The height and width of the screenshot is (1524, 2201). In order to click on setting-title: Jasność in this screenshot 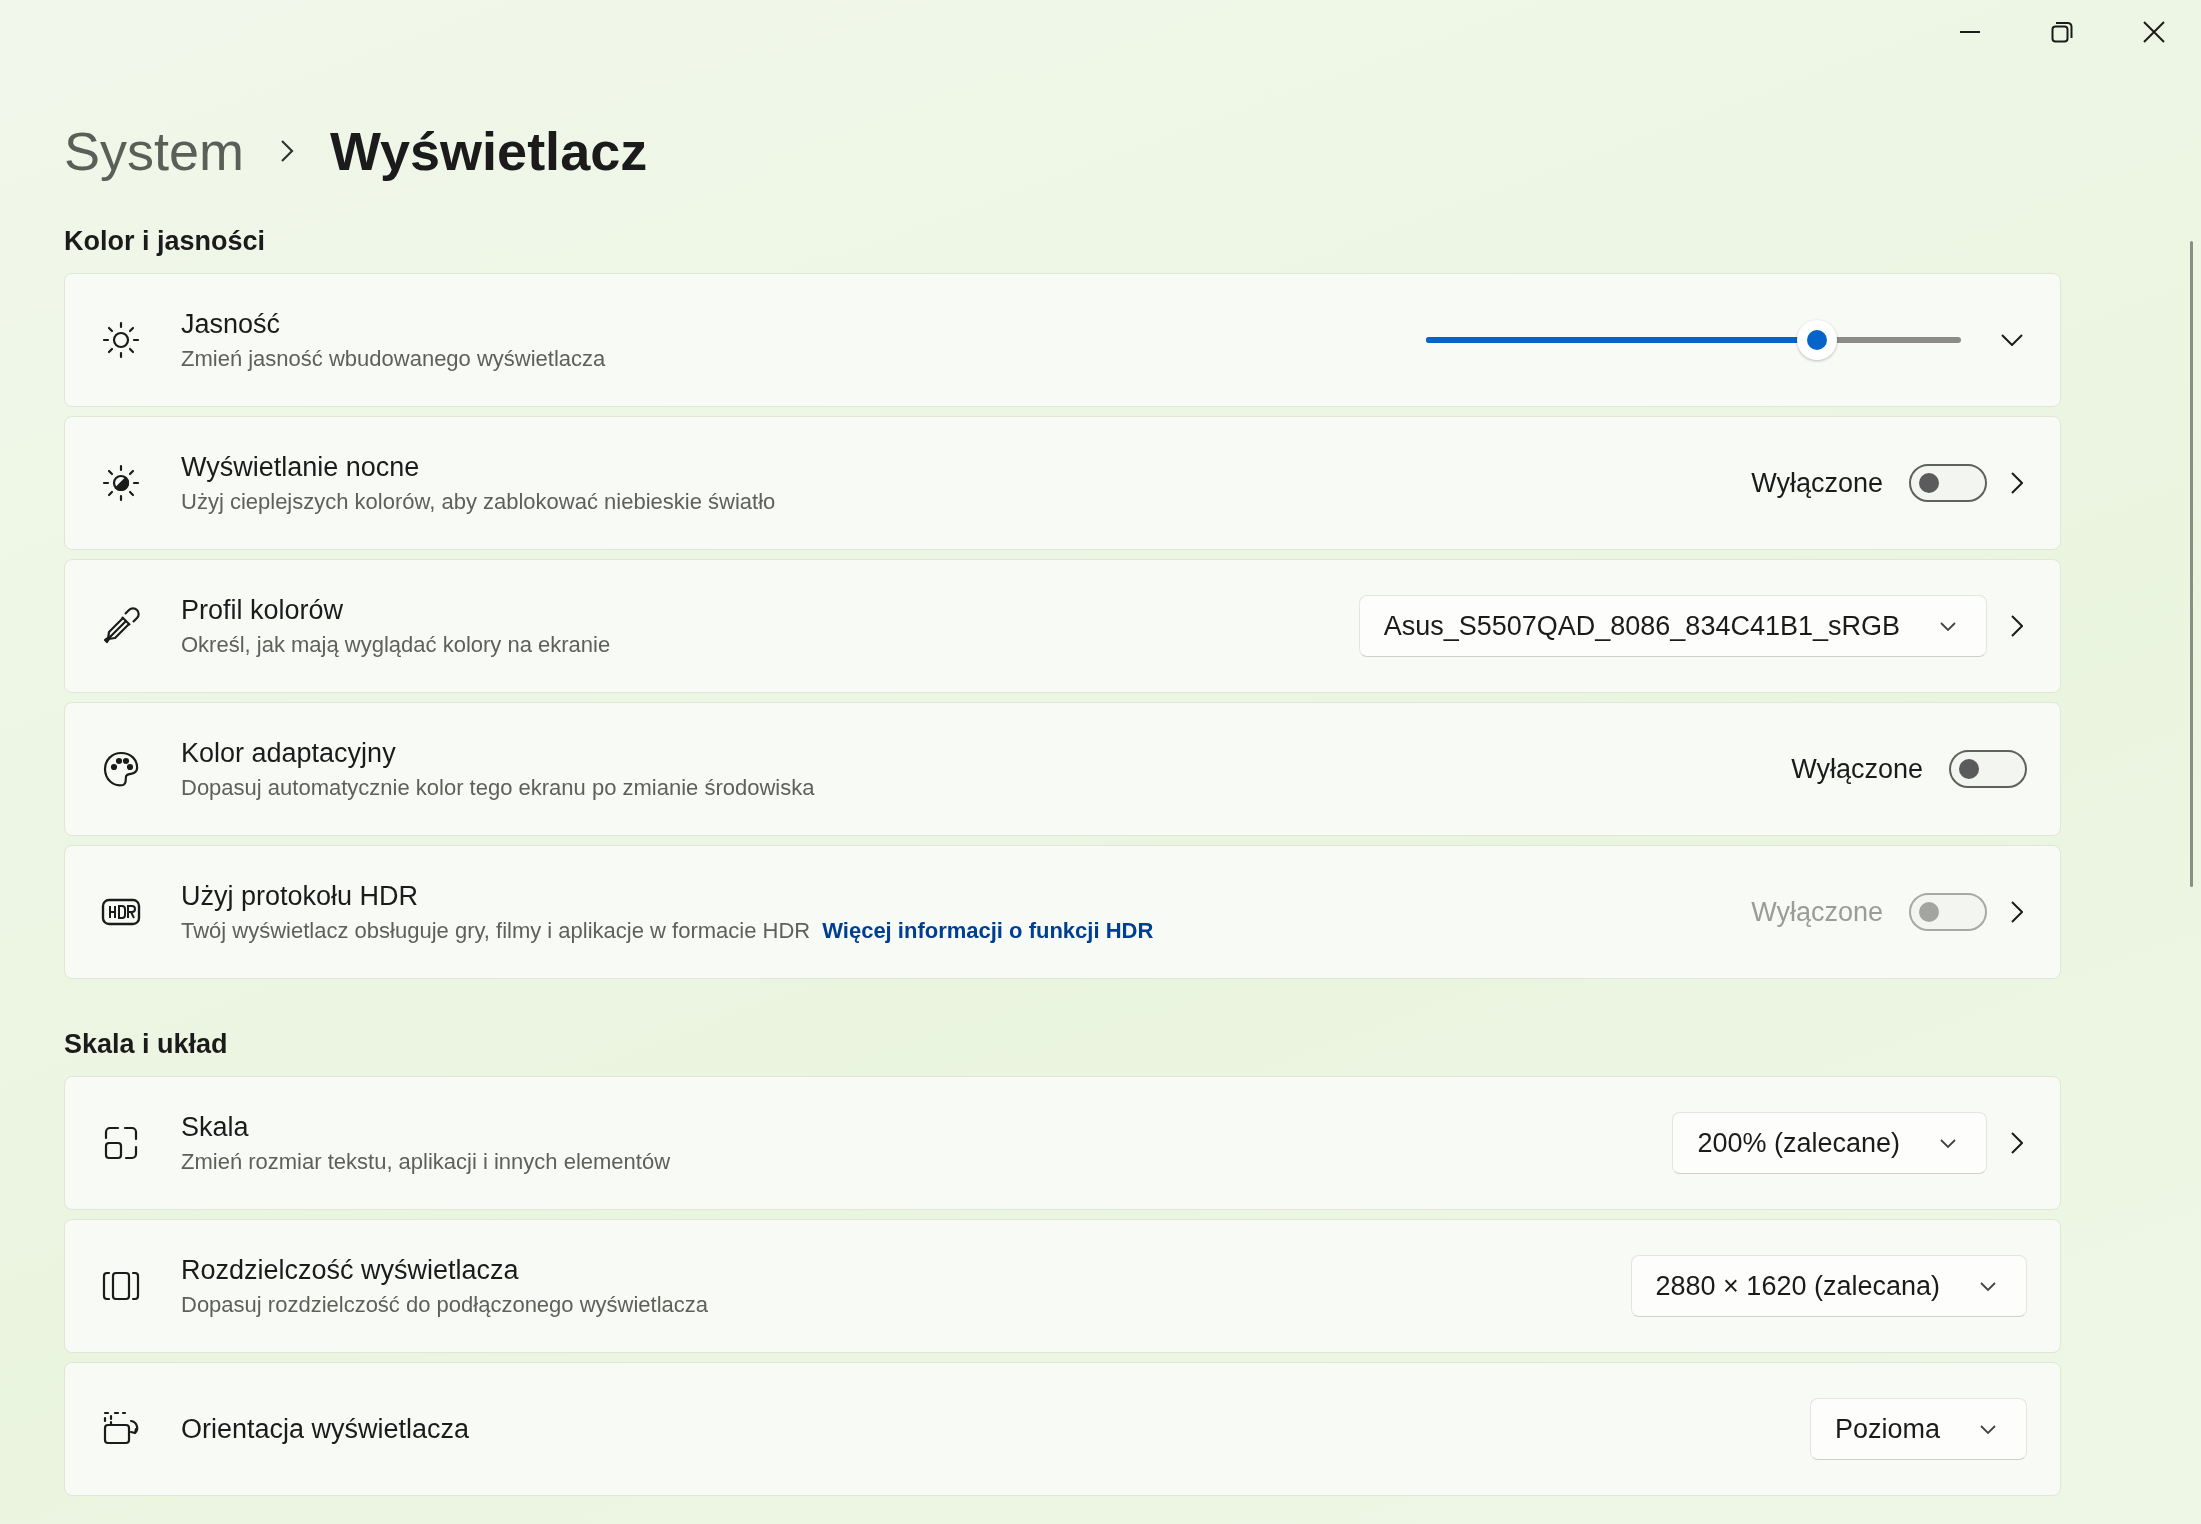, I will do `click(231, 324)`.